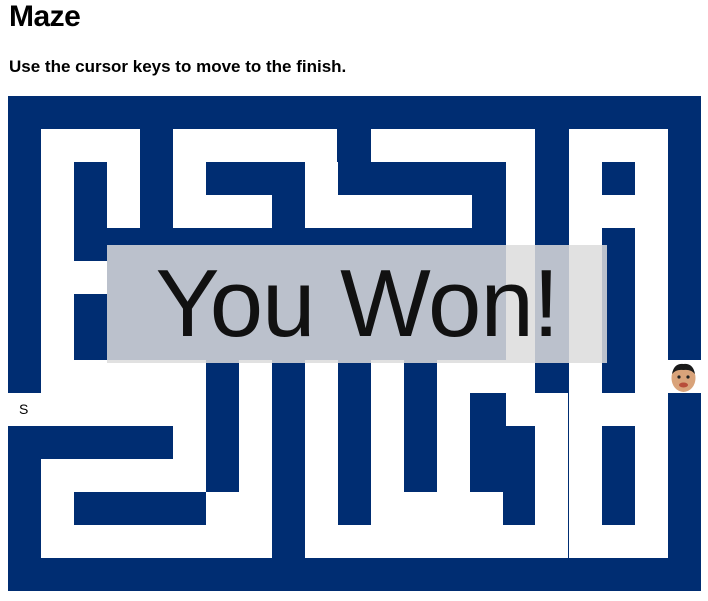 Image resolution: width=708 pixels, height=601 pixels. What do you see at coordinates (24, 409) in the screenshot?
I see `start-marker: S` at bounding box center [24, 409].